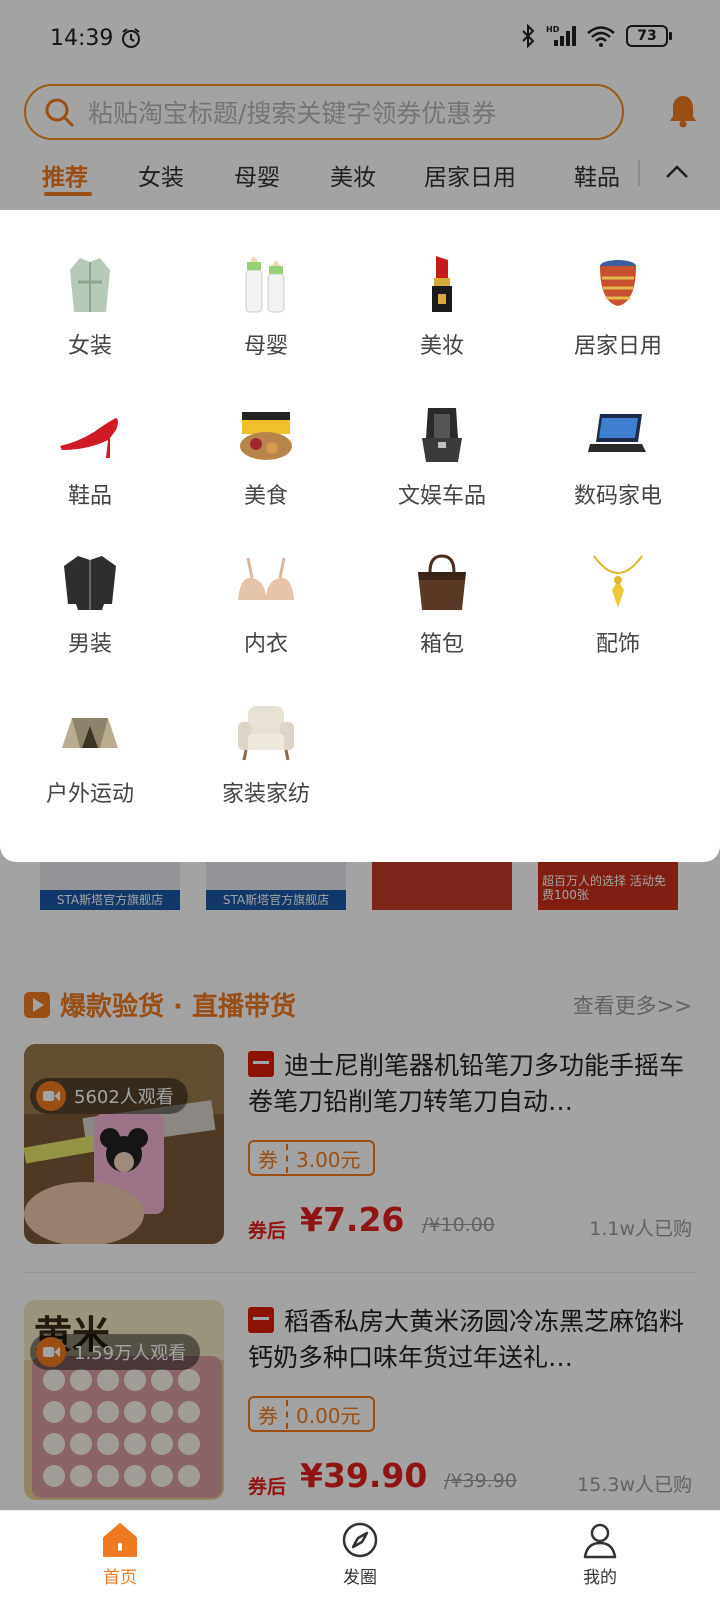 This screenshot has width=720, height=1600. Describe the element at coordinates (441, 346) in the screenshot. I see `category-label: 美妆` at that location.